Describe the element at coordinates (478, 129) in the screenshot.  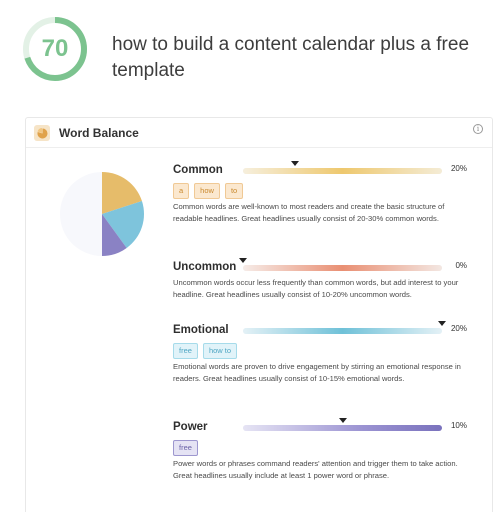
I see `info-icon: i` at that location.